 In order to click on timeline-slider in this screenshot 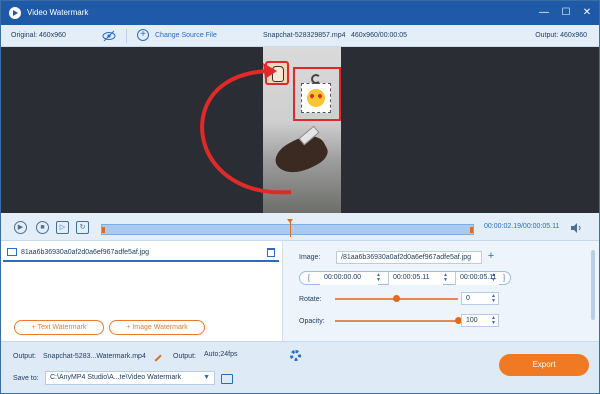, I will do `click(287, 228)`.